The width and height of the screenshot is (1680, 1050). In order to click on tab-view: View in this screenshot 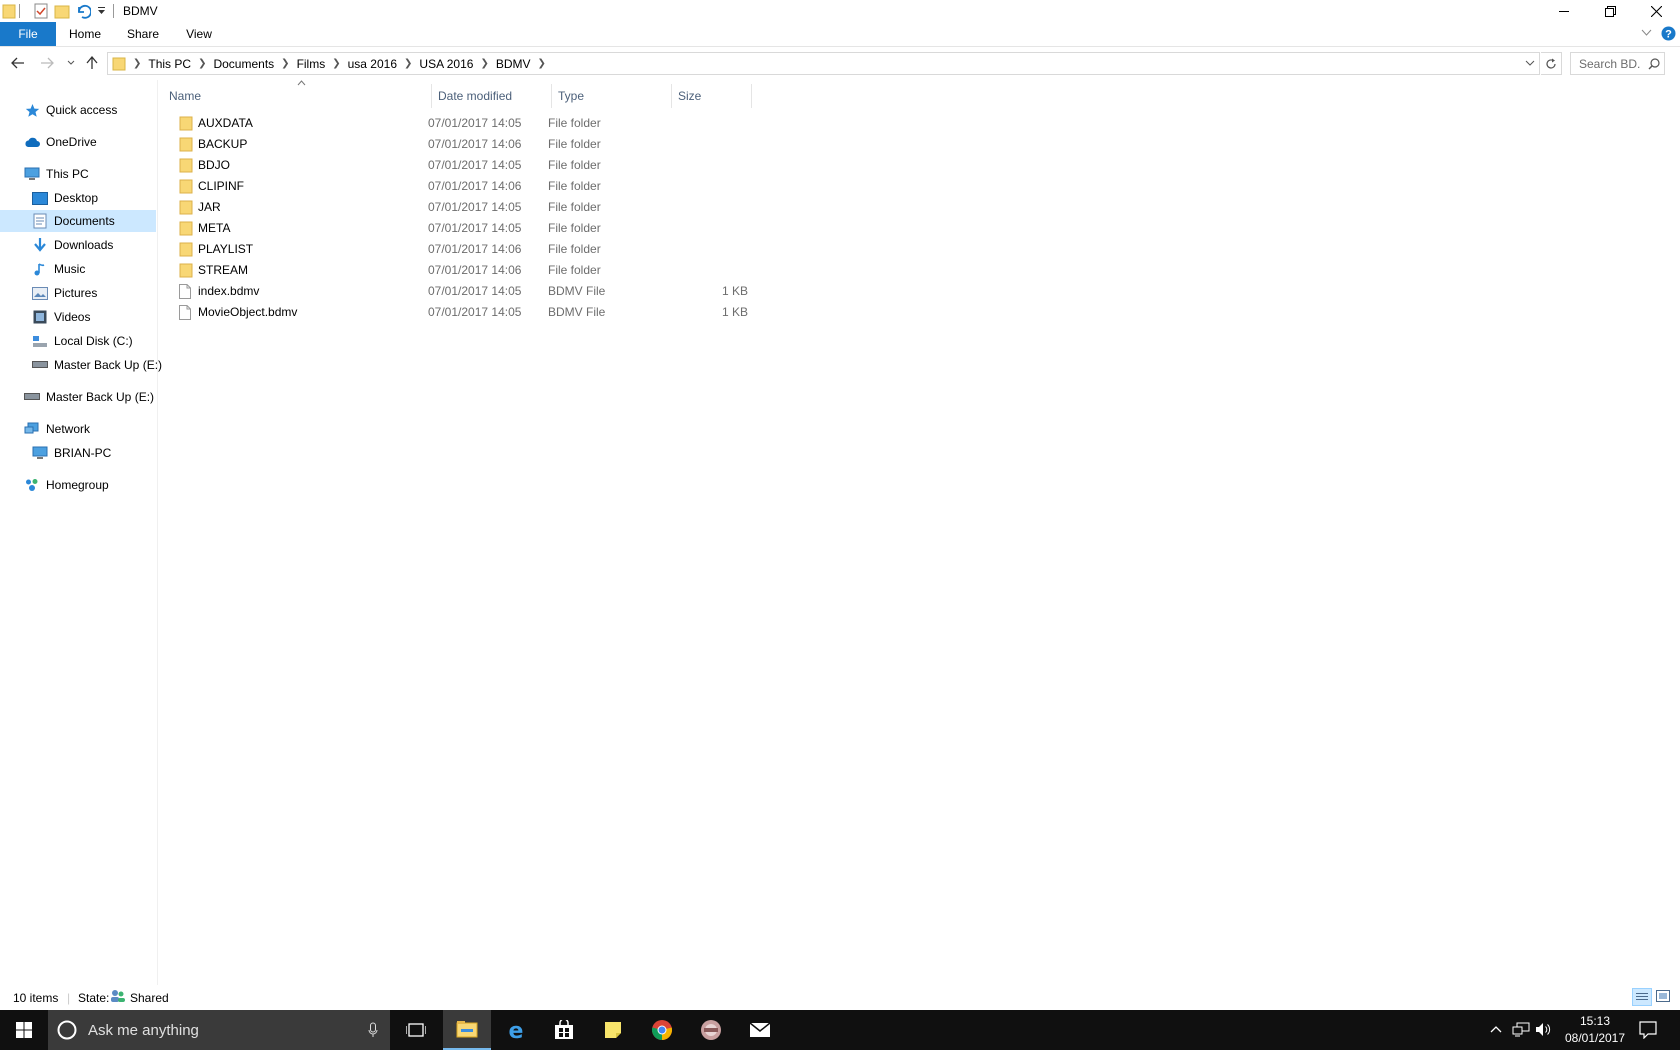, I will do `click(199, 34)`.